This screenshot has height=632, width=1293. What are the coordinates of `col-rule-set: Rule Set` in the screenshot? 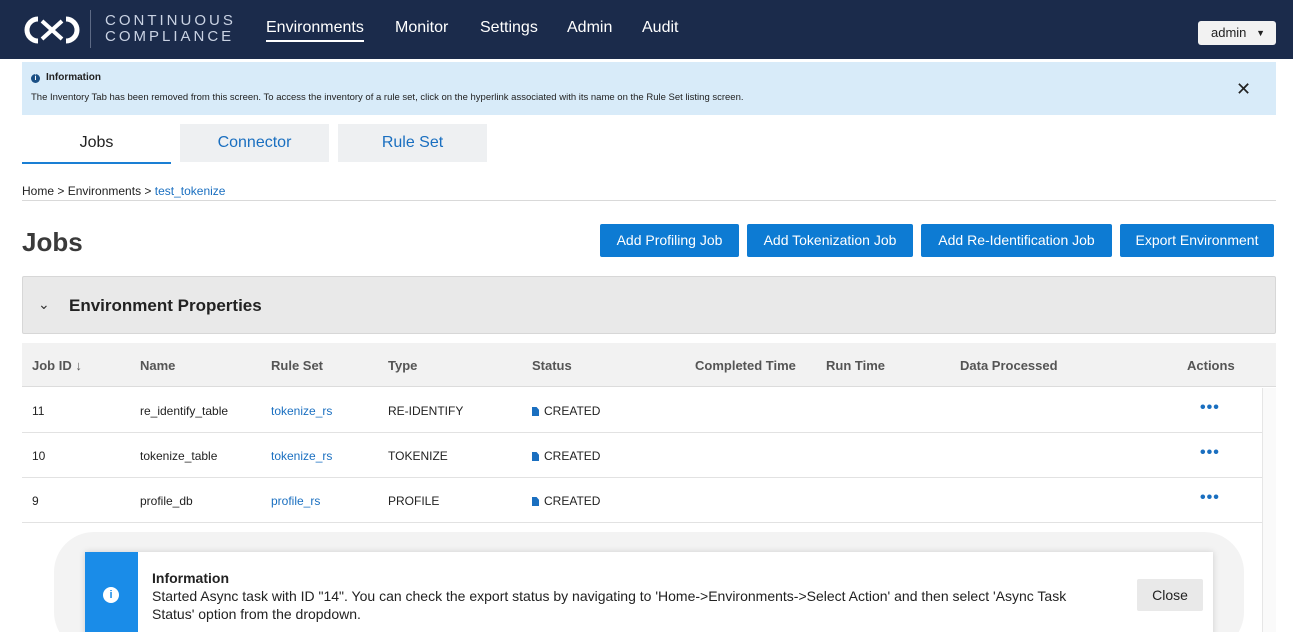 It's located at (297, 365).